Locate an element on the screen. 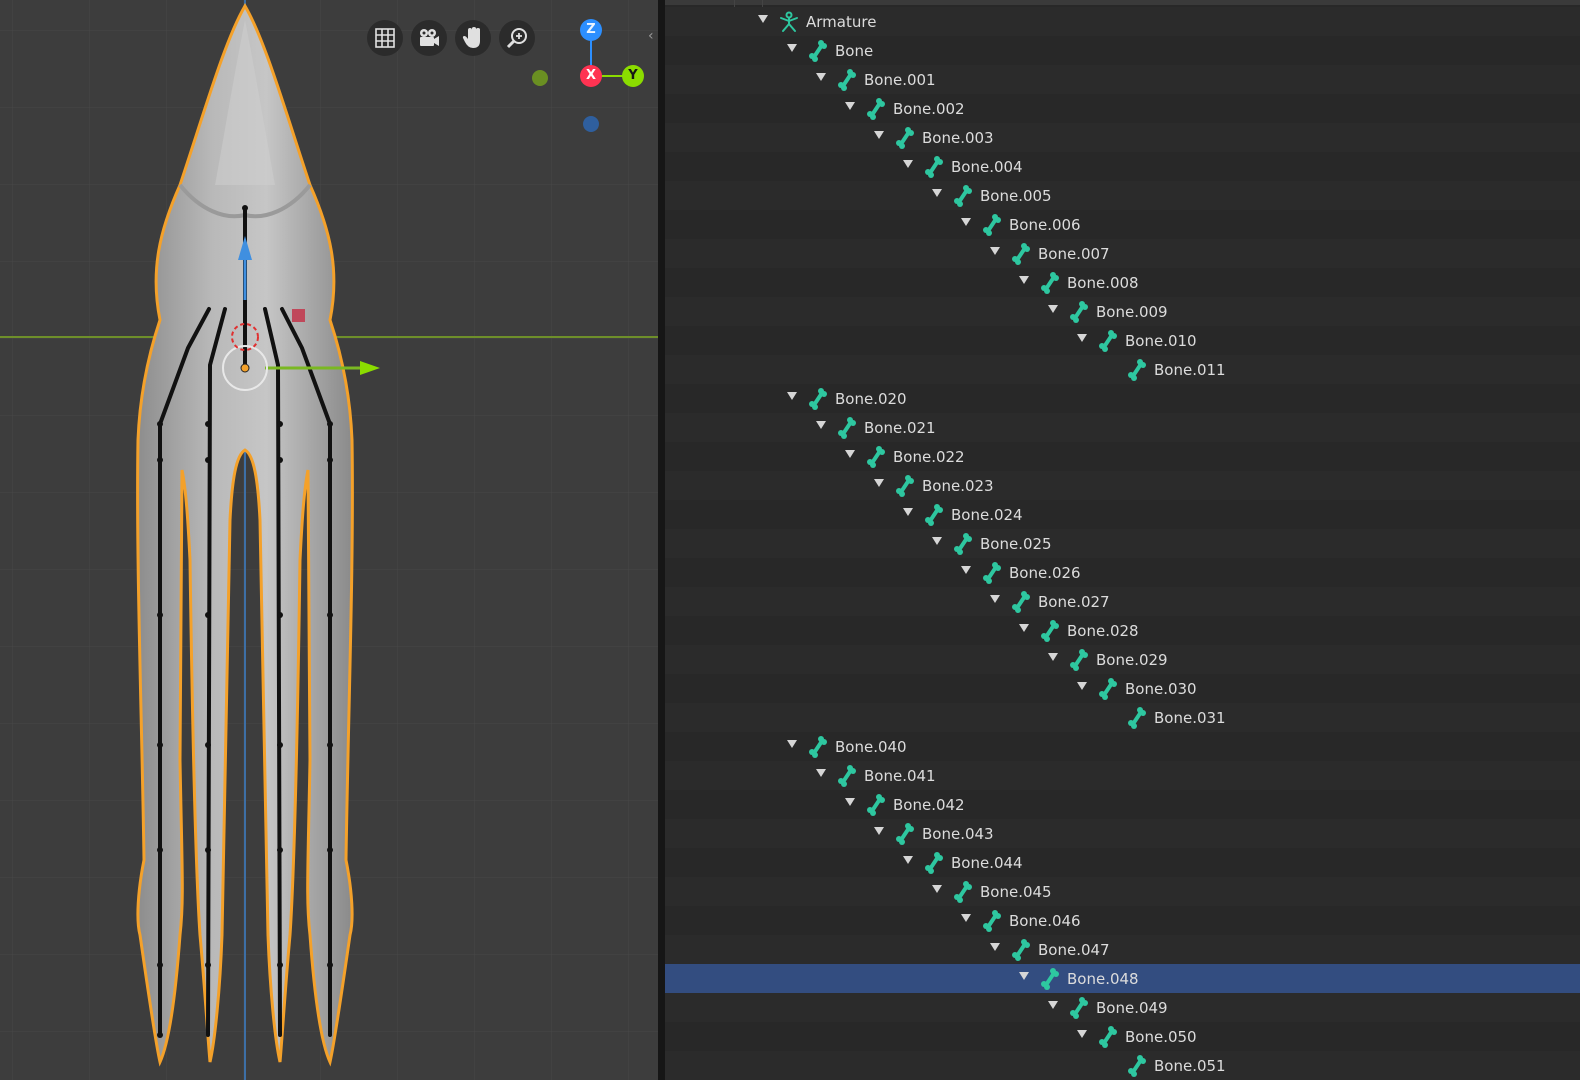  outliner-row-label: Bone.047 is located at coordinates (1074, 950).